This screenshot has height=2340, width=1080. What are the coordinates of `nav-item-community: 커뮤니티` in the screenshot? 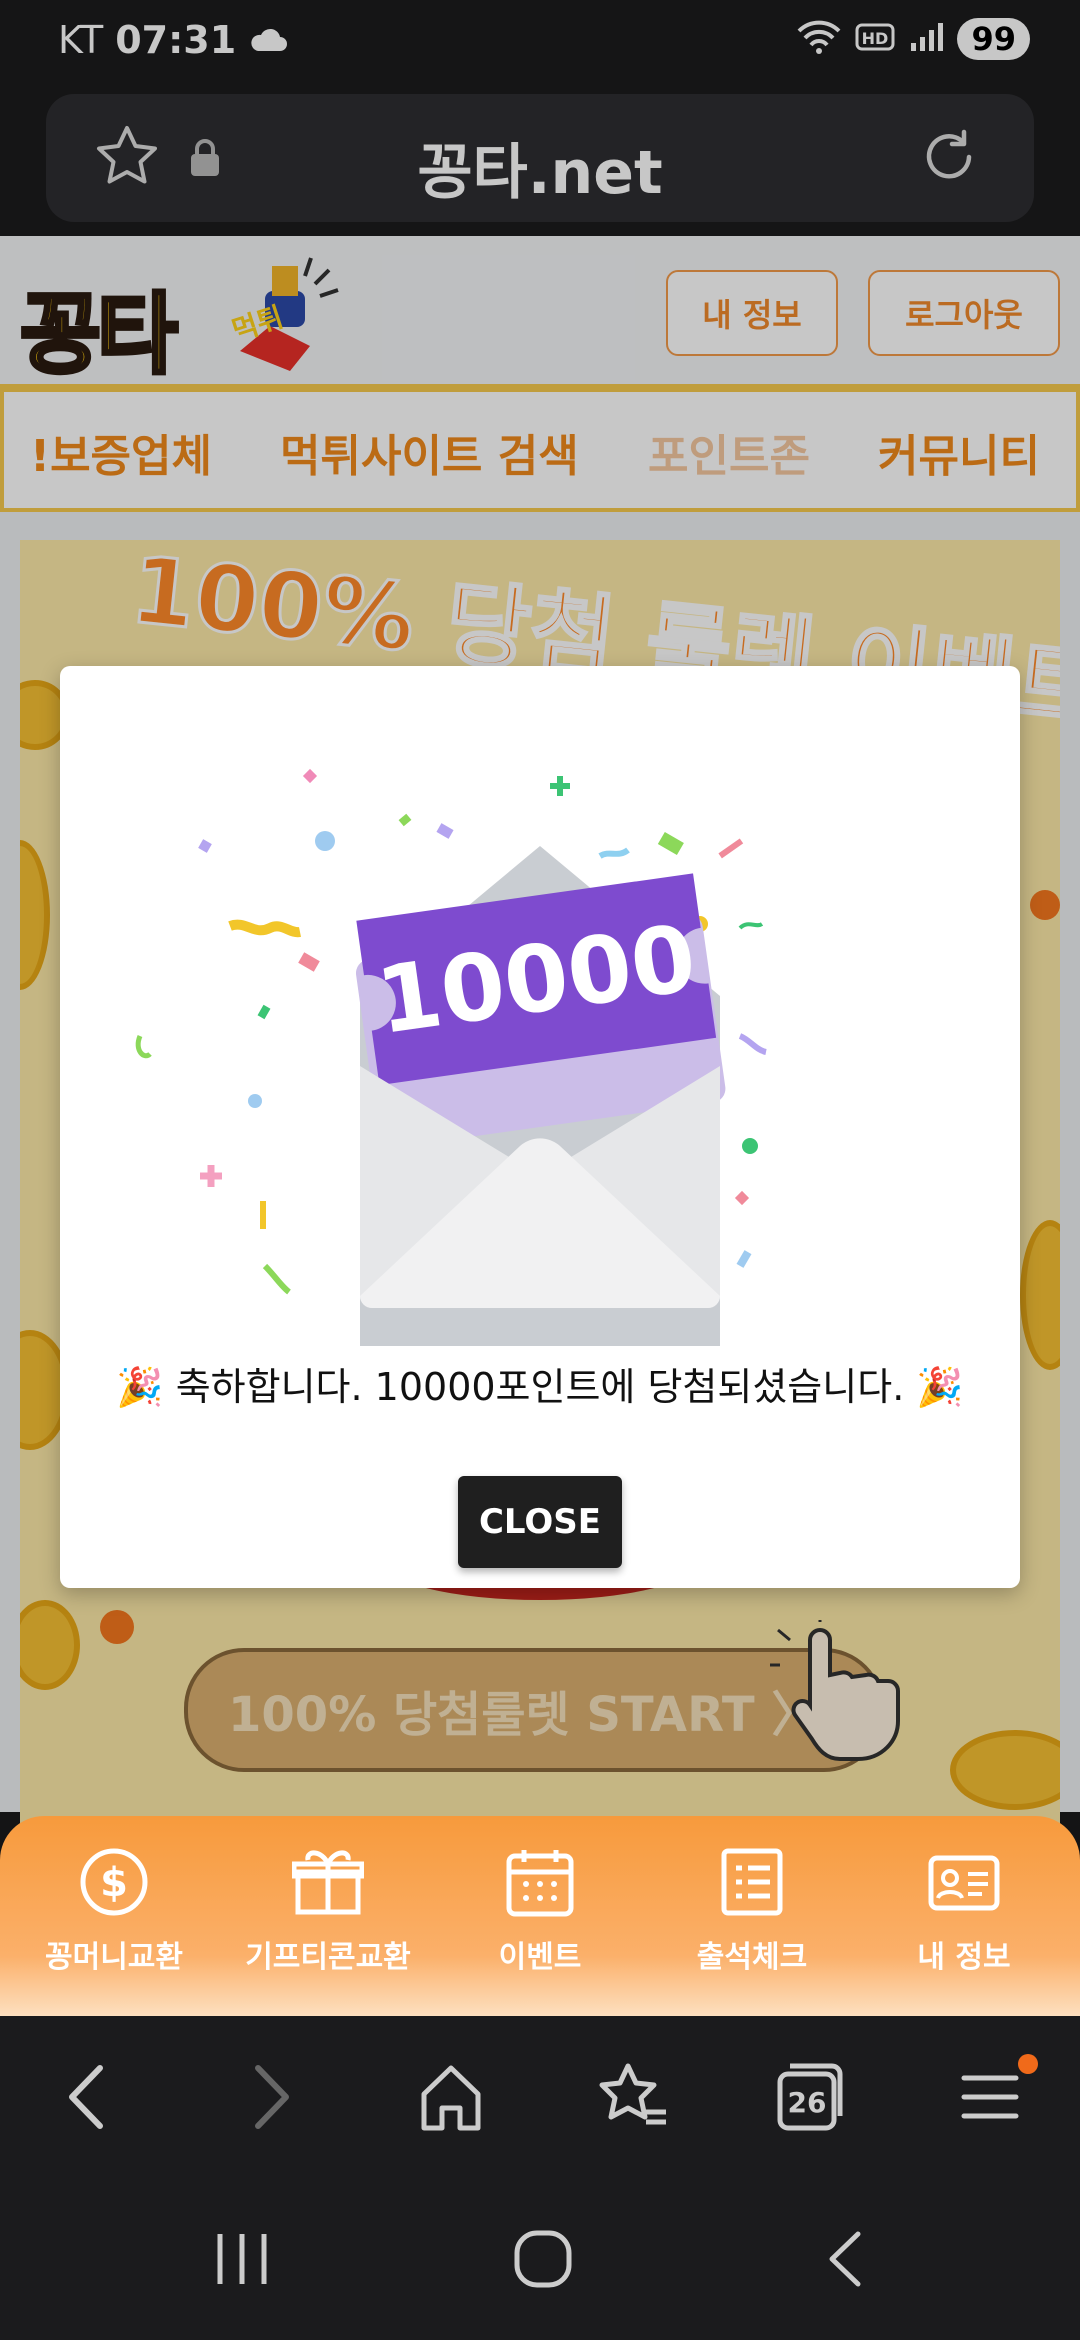 It's located at (959, 452).